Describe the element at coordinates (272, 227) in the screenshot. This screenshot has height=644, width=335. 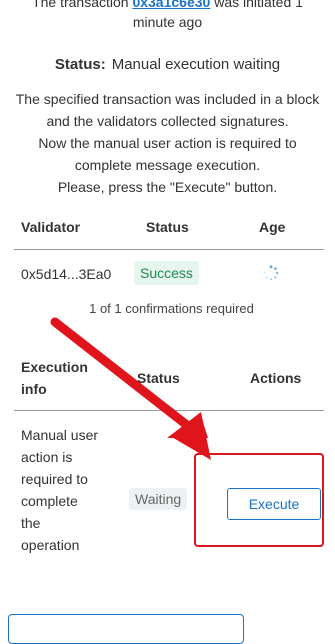
I see `validators-header-age: Age` at that location.